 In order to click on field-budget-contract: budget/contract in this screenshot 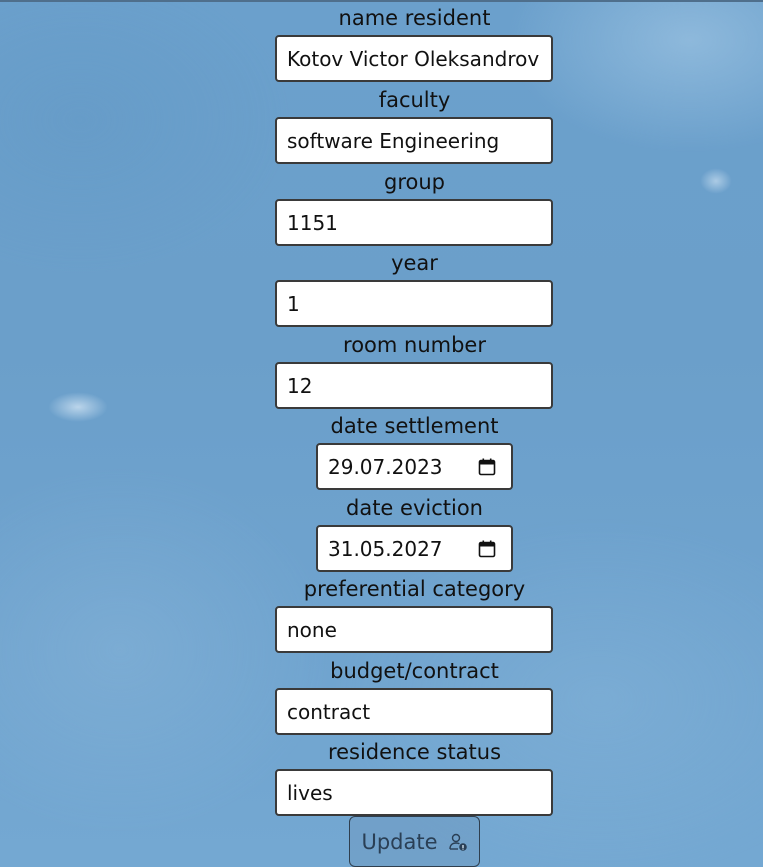, I will do `click(381, 694)`.